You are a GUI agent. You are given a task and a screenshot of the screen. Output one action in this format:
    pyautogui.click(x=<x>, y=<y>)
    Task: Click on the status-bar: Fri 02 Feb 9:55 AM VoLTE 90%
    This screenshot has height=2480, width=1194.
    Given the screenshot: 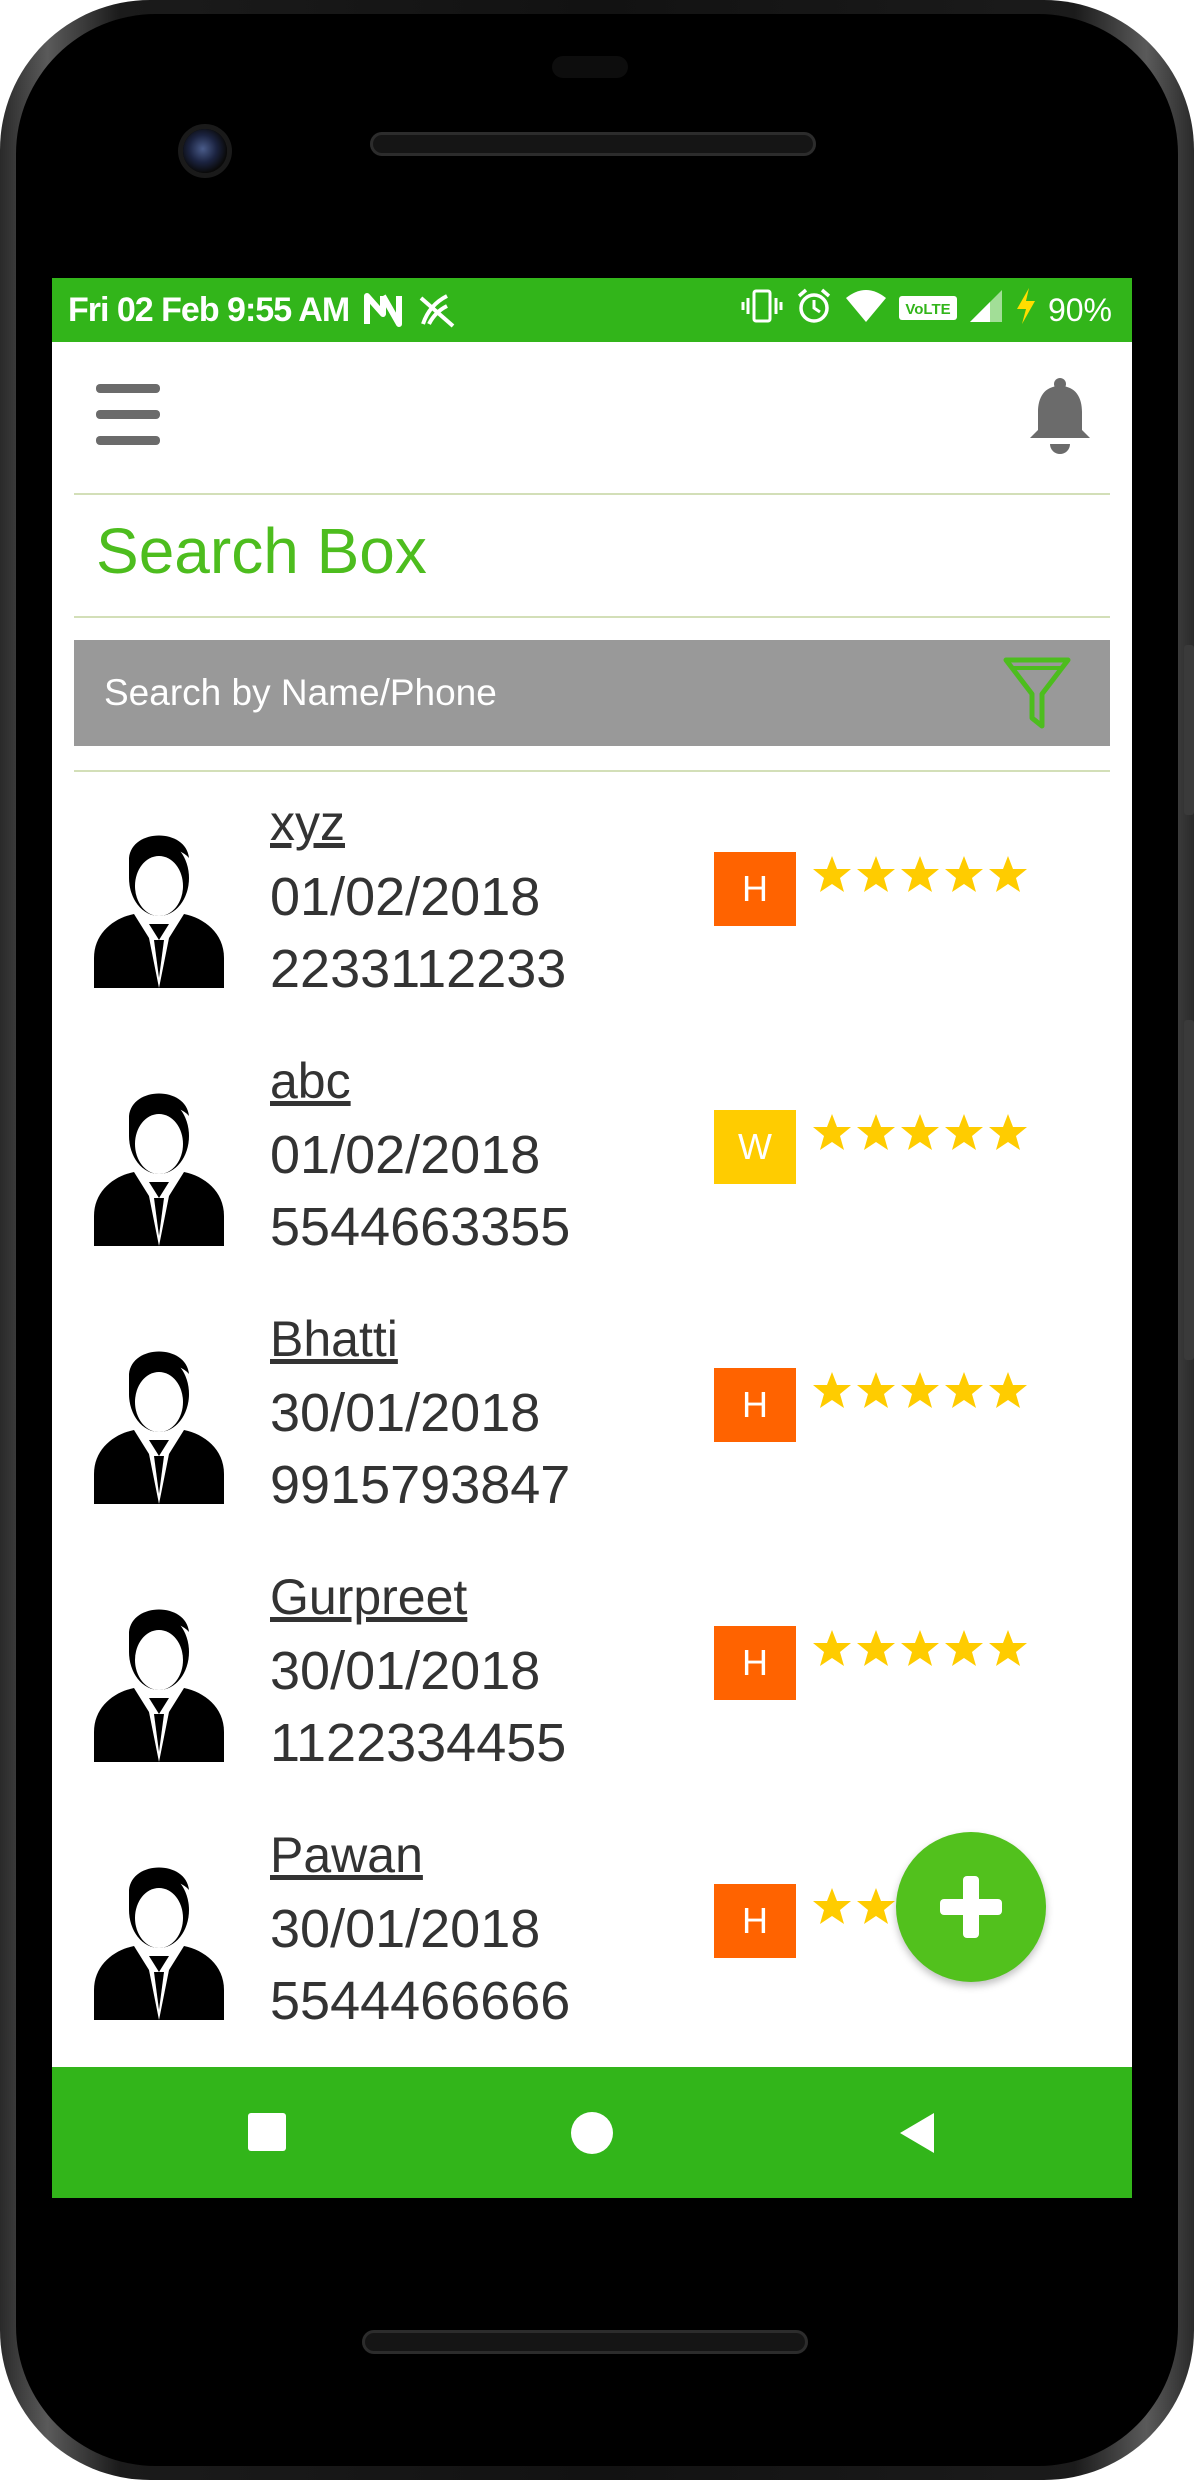 What is the action you would take?
    pyautogui.click(x=592, y=310)
    